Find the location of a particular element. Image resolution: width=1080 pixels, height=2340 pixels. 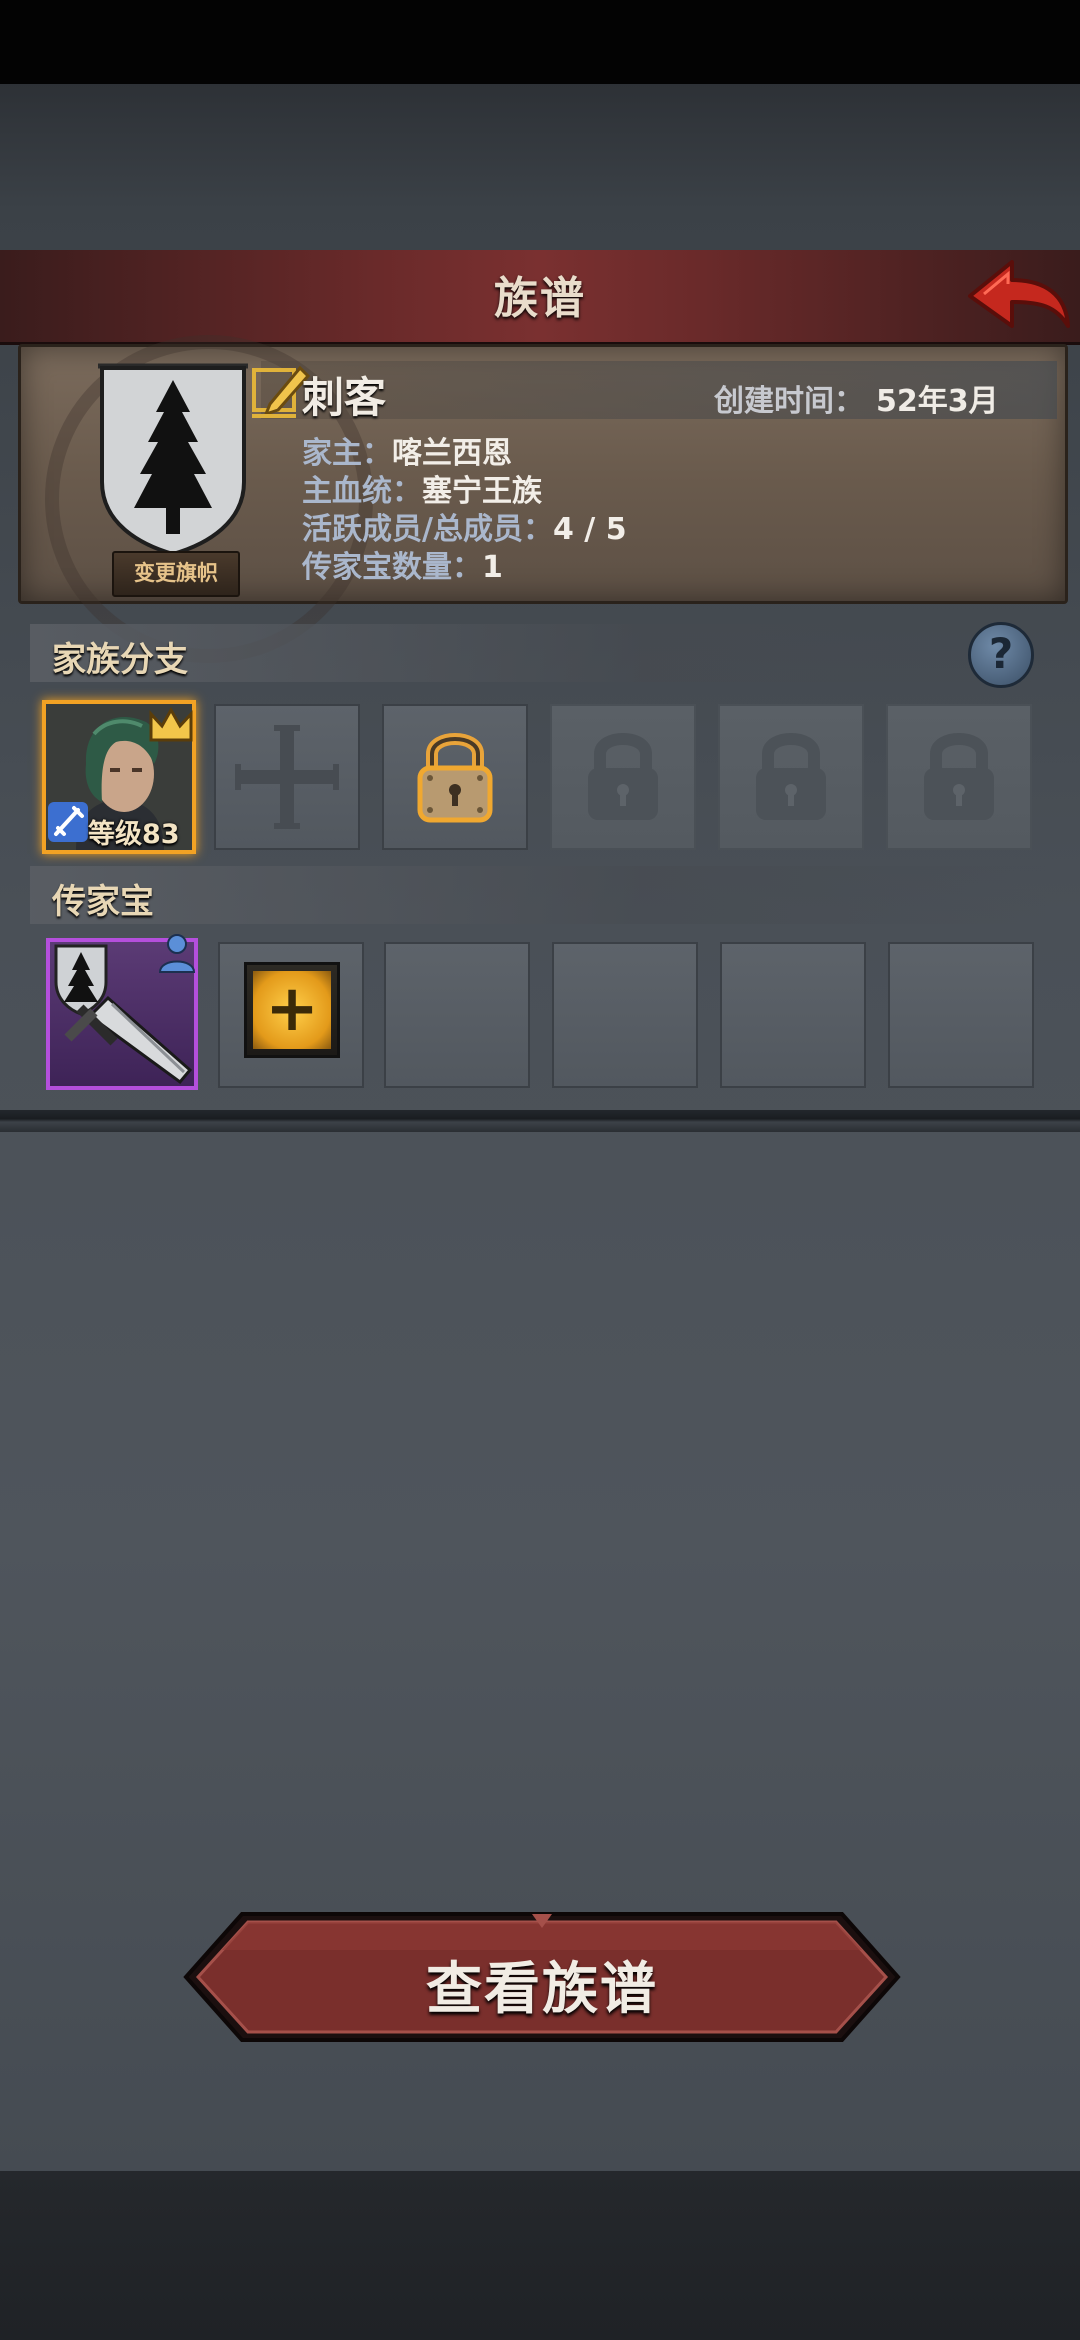

created-time-value: 52年3月 is located at coordinates (937, 401).